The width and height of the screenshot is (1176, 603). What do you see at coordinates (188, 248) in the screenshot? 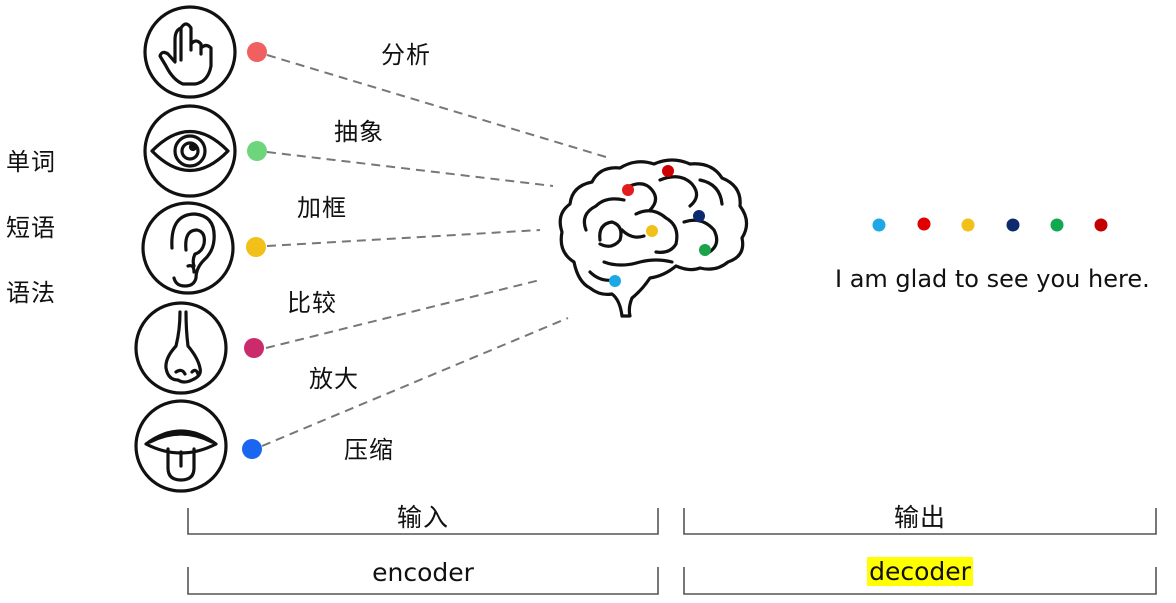
I see `ear-icon` at bounding box center [188, 248].